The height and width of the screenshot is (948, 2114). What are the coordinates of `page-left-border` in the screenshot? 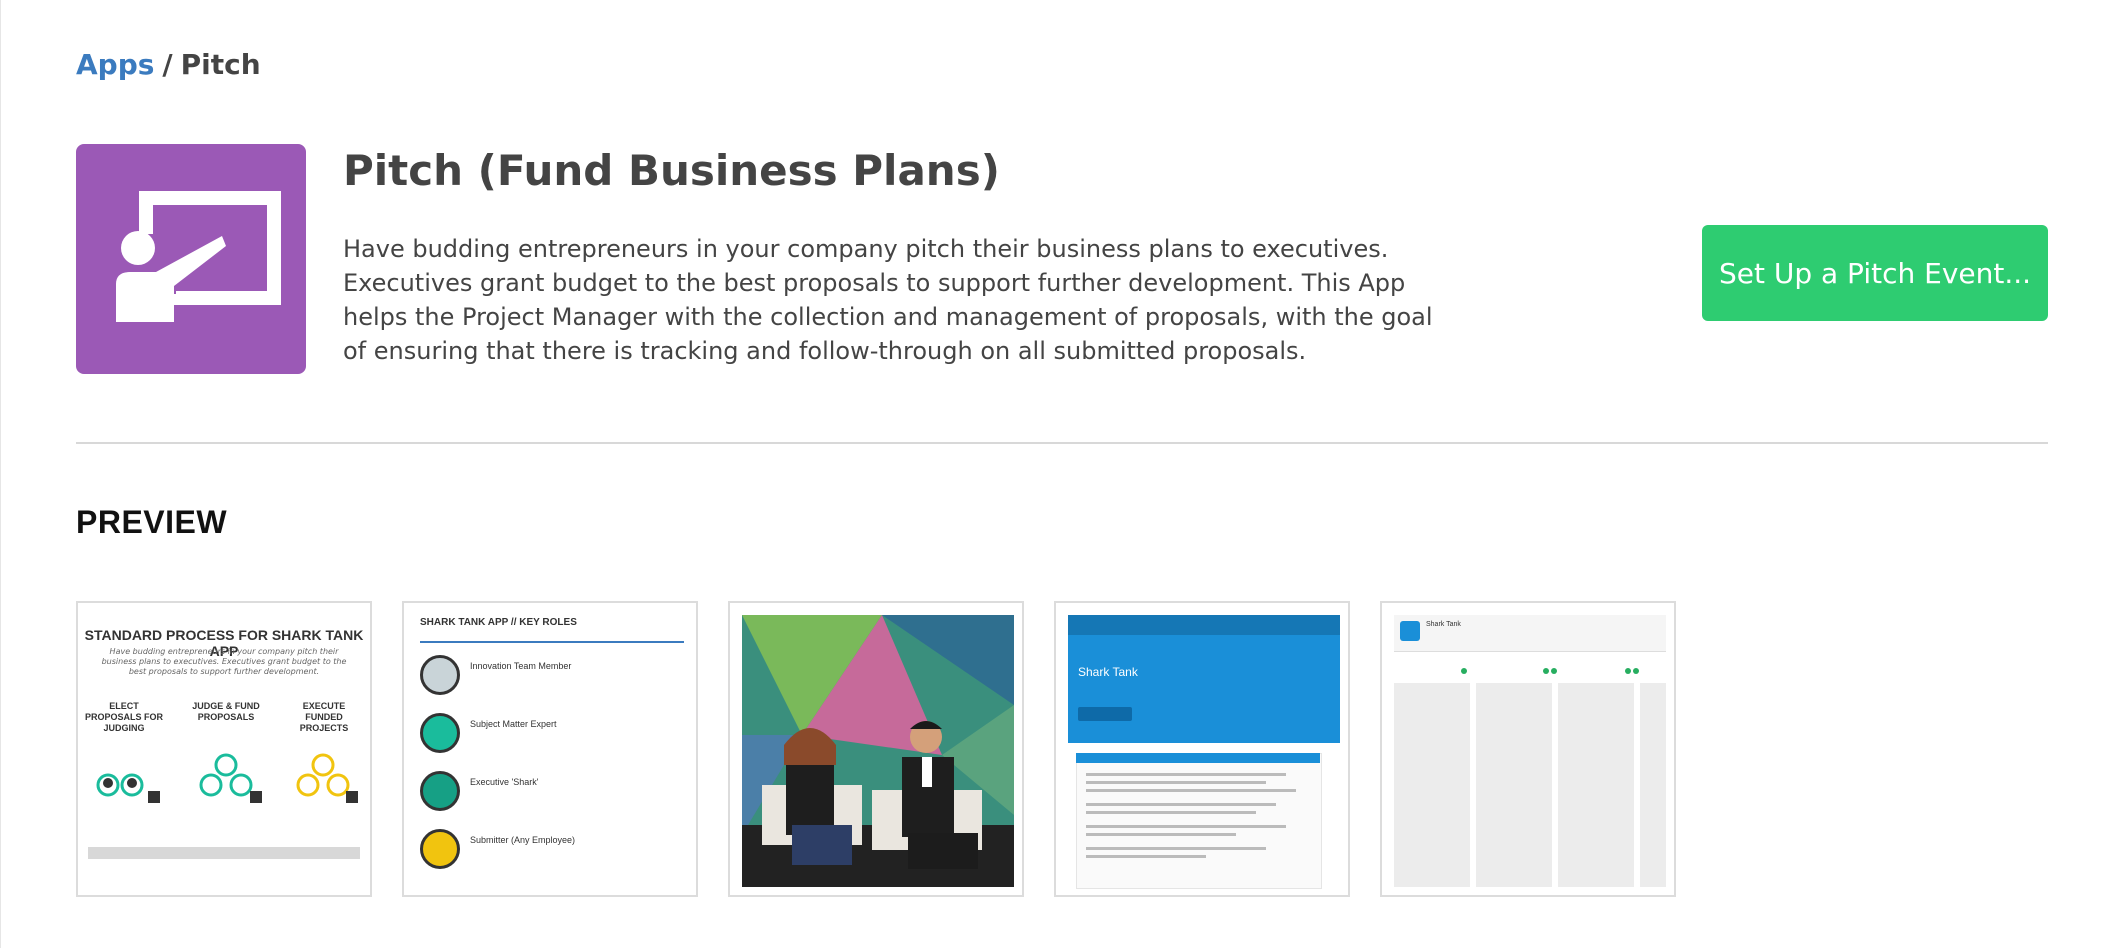 It's located at (0, 474).